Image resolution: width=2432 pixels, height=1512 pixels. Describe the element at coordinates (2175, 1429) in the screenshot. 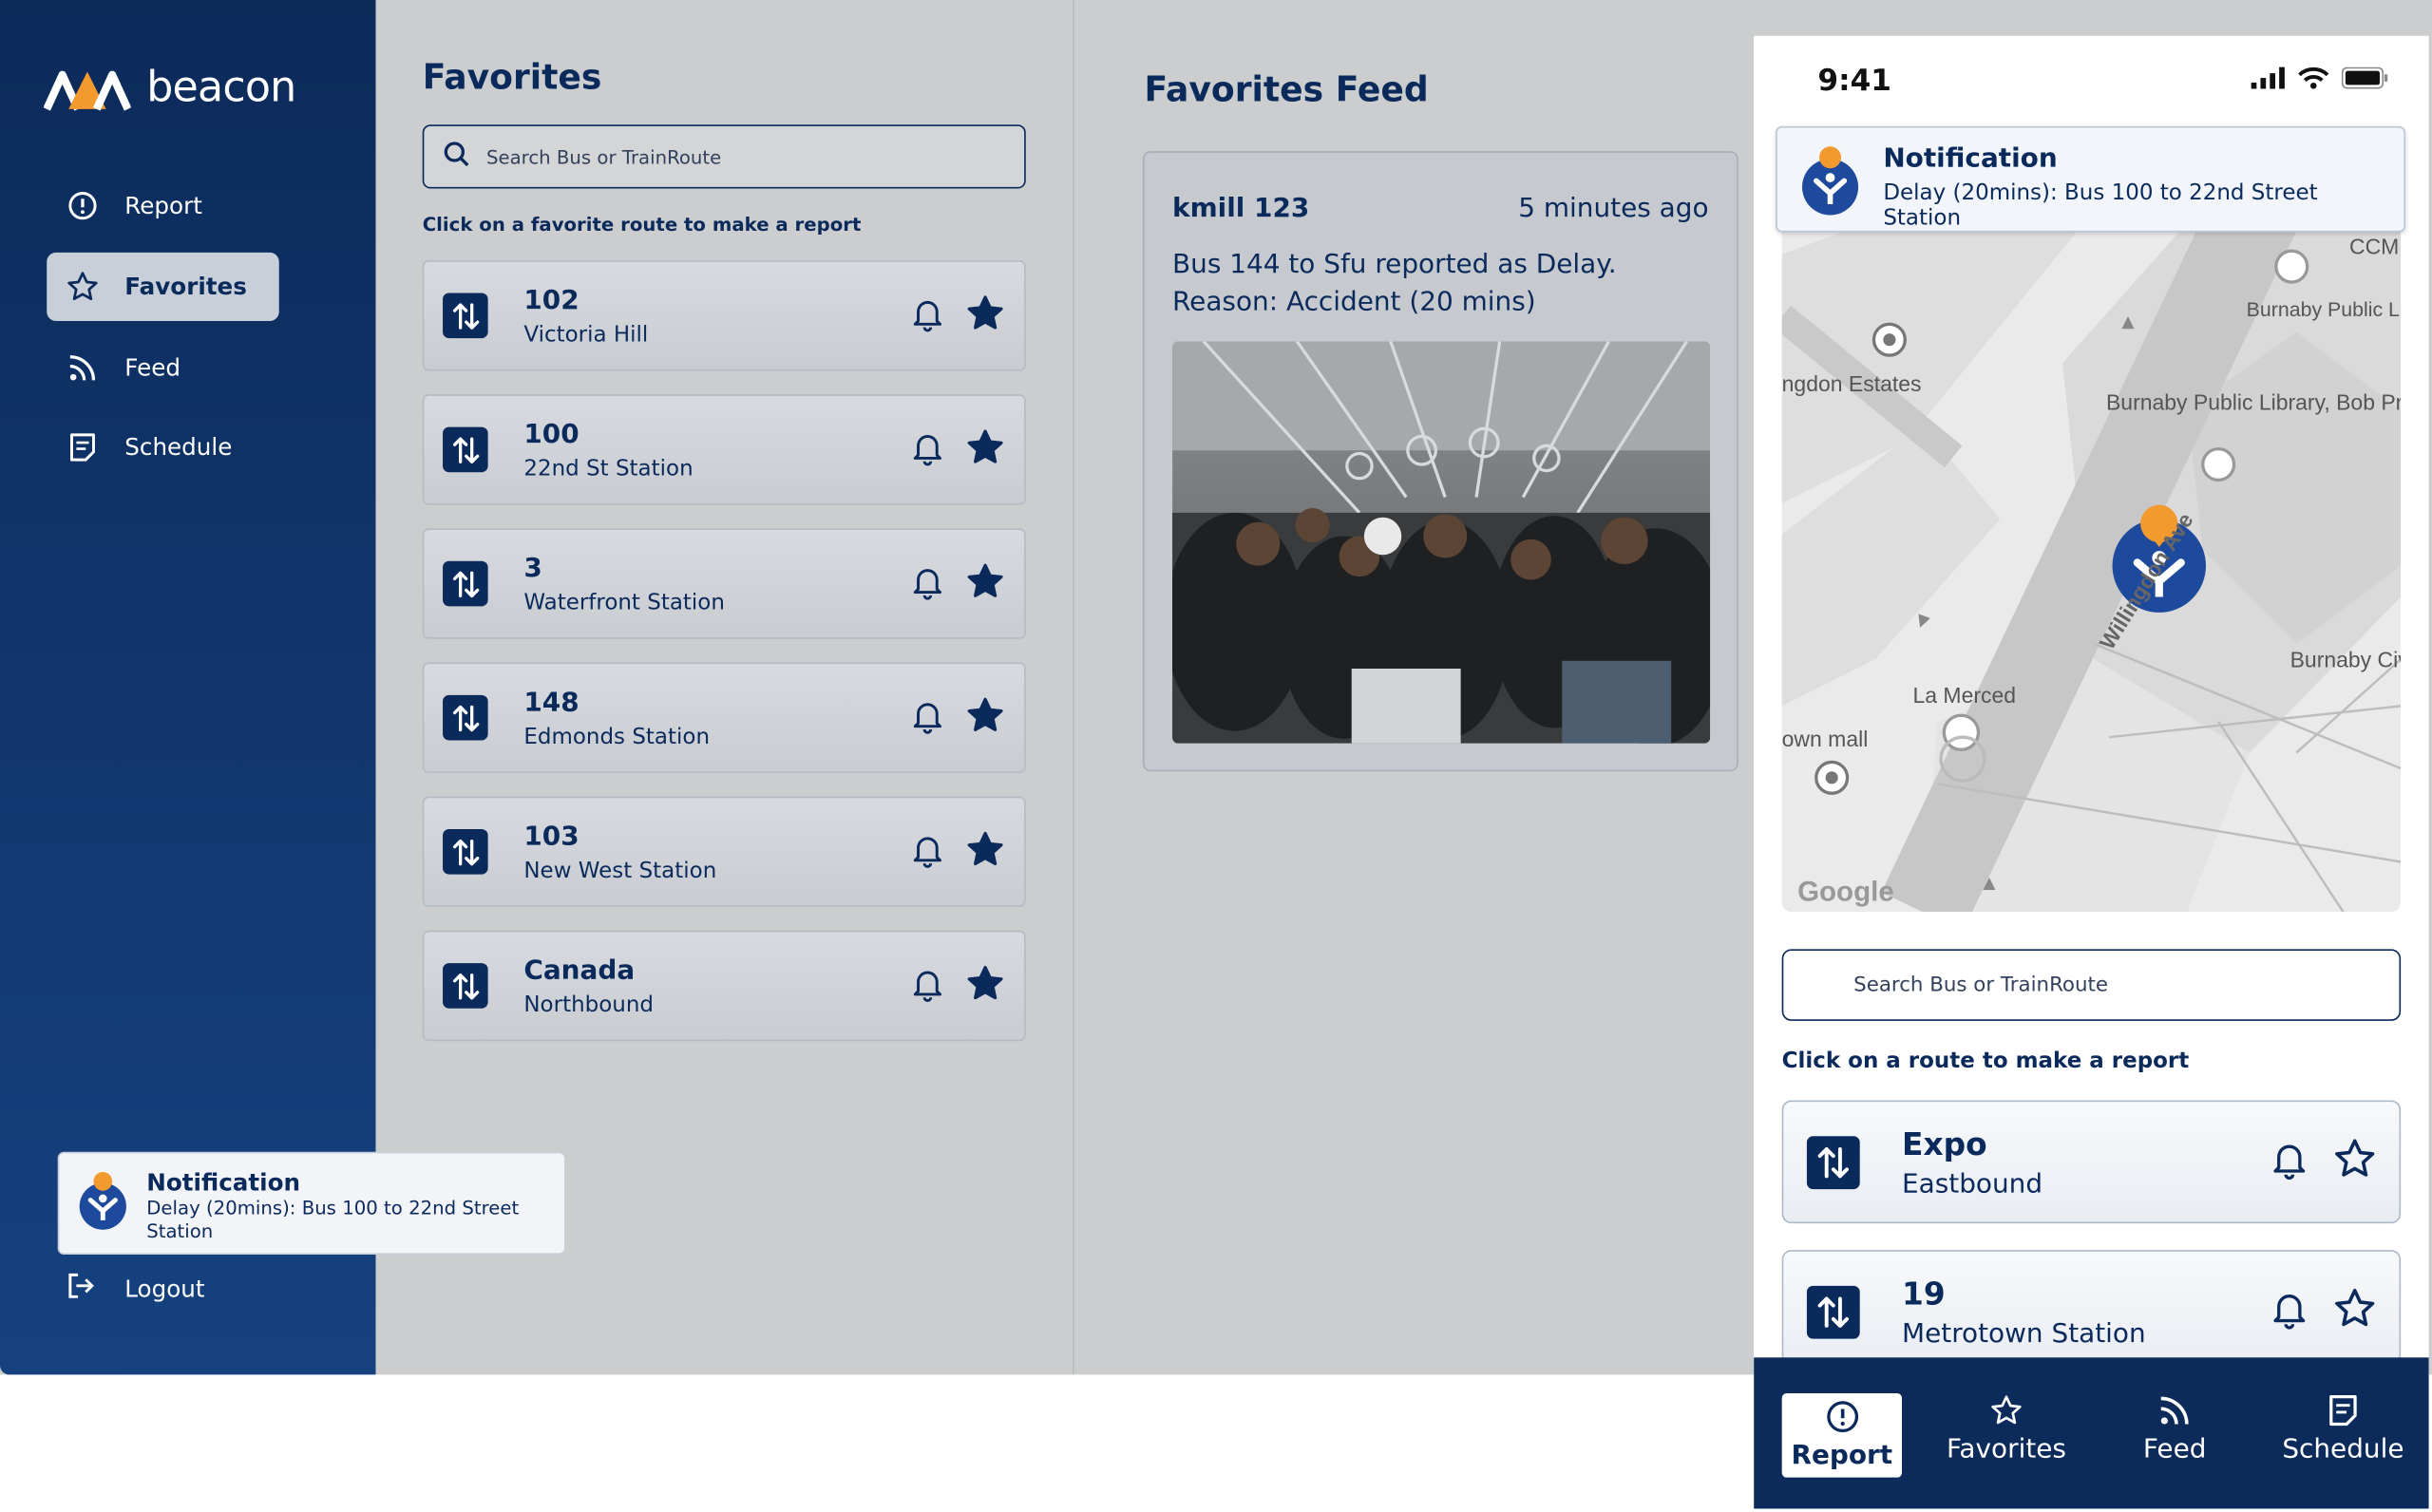

I see `tab-feed: Feed` at that location.